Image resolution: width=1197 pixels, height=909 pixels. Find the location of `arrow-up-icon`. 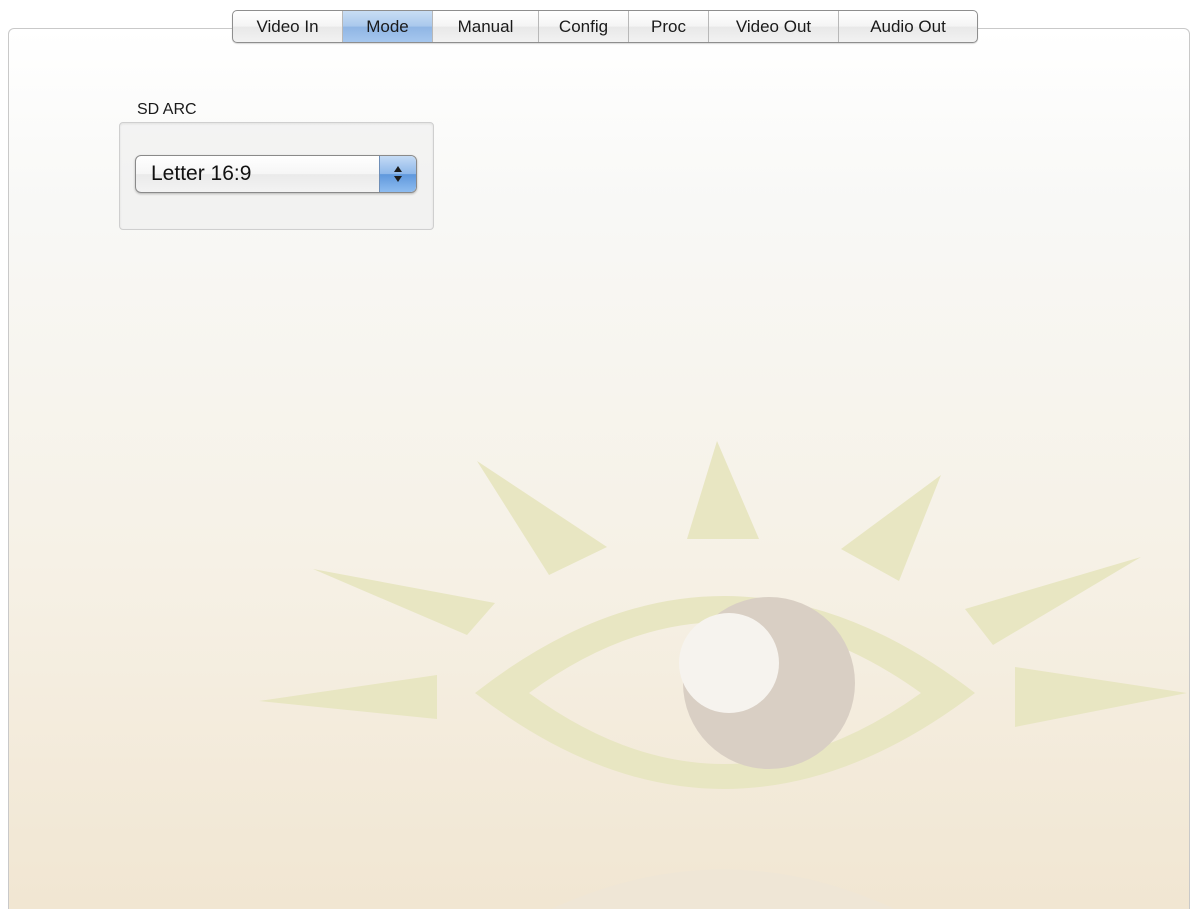

arrow-up-icon is located at coordinates (398, 169).